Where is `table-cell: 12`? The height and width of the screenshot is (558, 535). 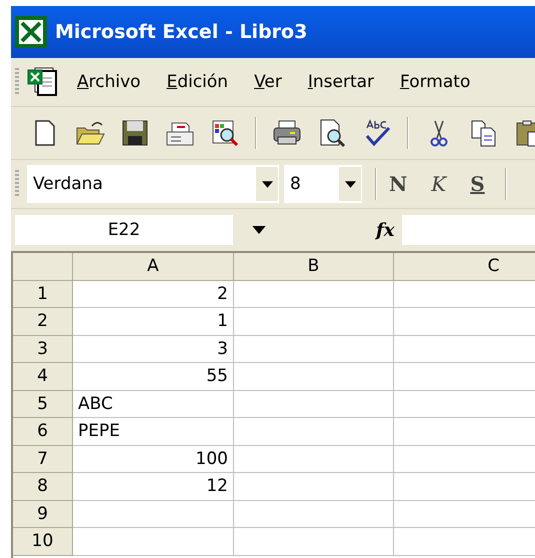 table-cell: 12 is located at coordinates (153, 486).